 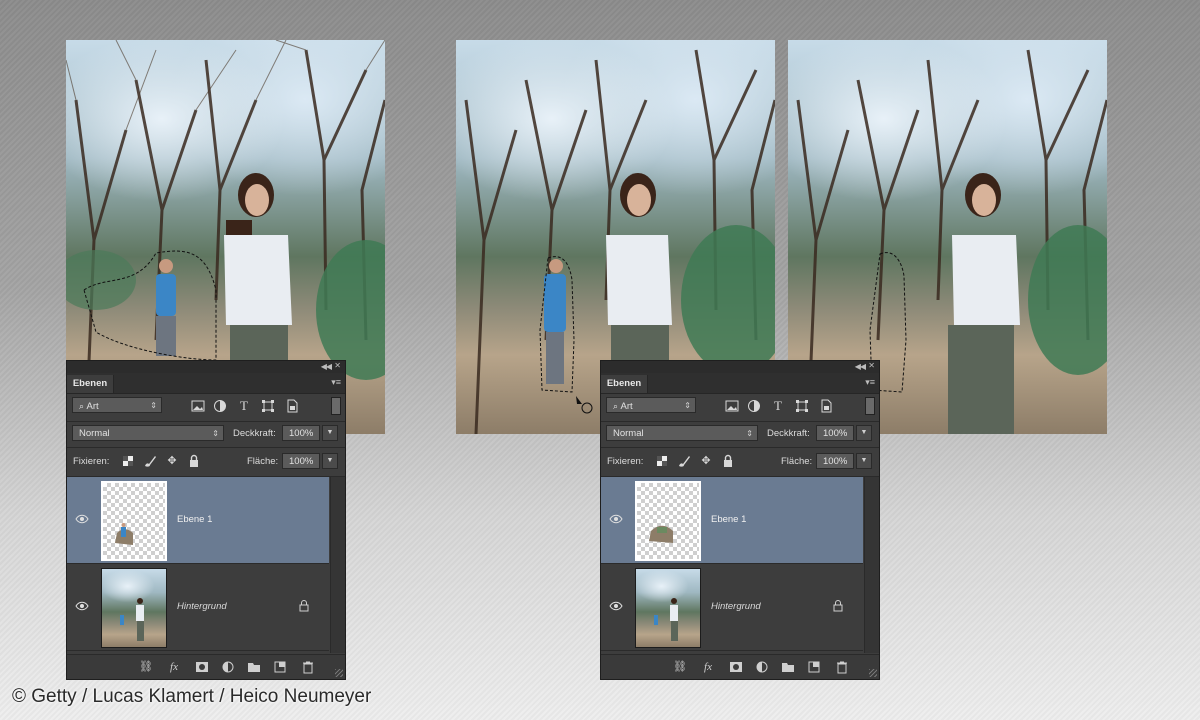 I want to click on layers-toolbar: ⛓ fx, so click(x=740, y=666).